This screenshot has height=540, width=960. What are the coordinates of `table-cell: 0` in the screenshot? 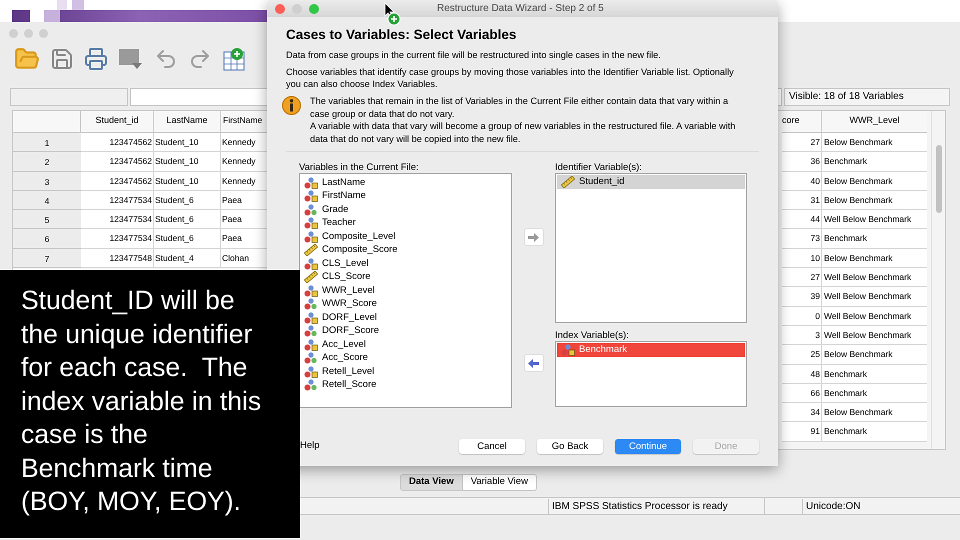 It's located at (802, 316).